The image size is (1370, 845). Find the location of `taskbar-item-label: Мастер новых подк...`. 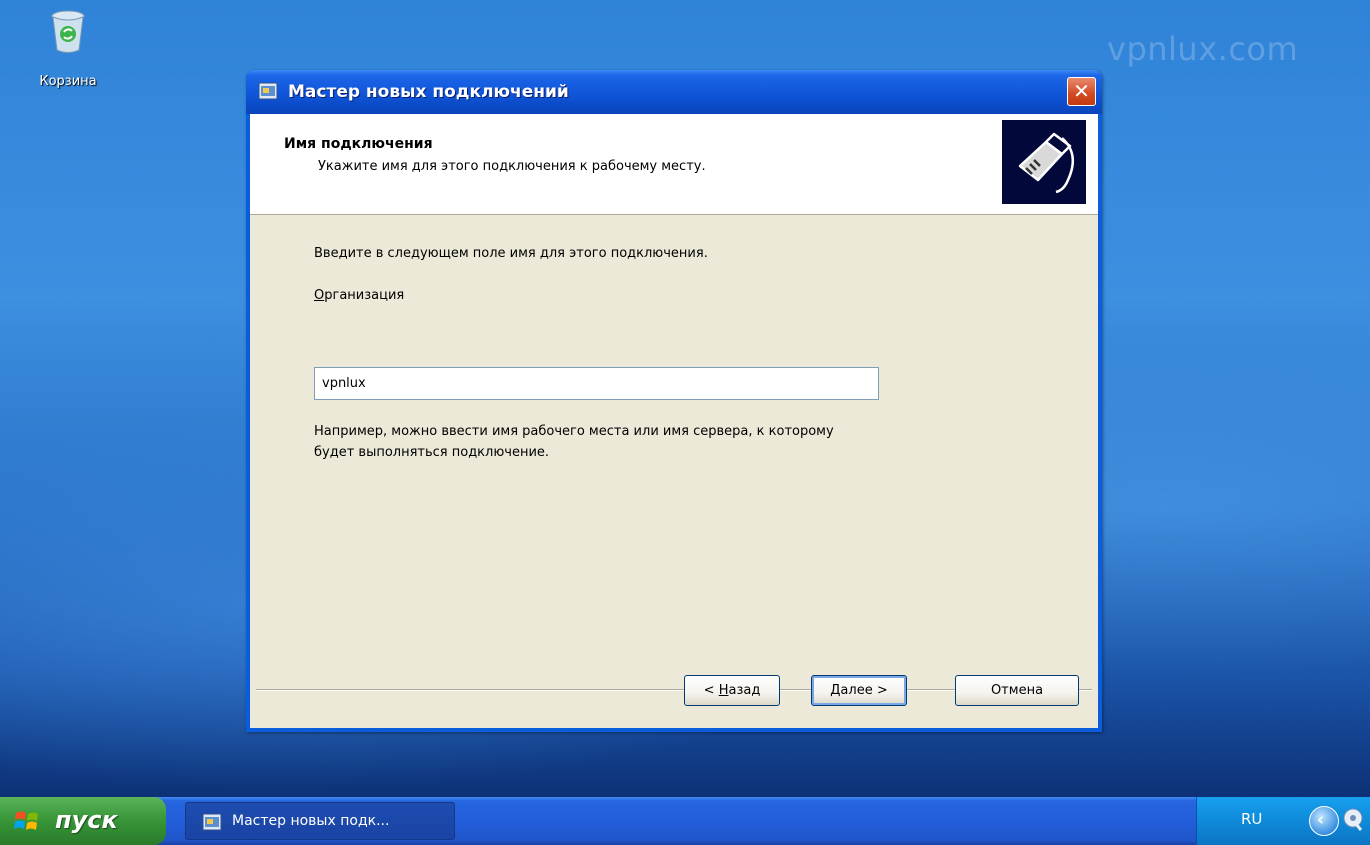

taskbar-item-label: Мастер новых подк... is located at coordinates (310, 821).